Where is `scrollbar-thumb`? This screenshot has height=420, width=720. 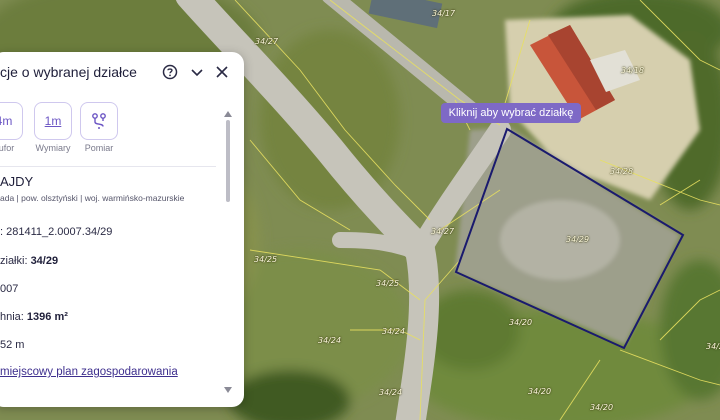
scrollbar-thumb is located at coordinates (228, 161).